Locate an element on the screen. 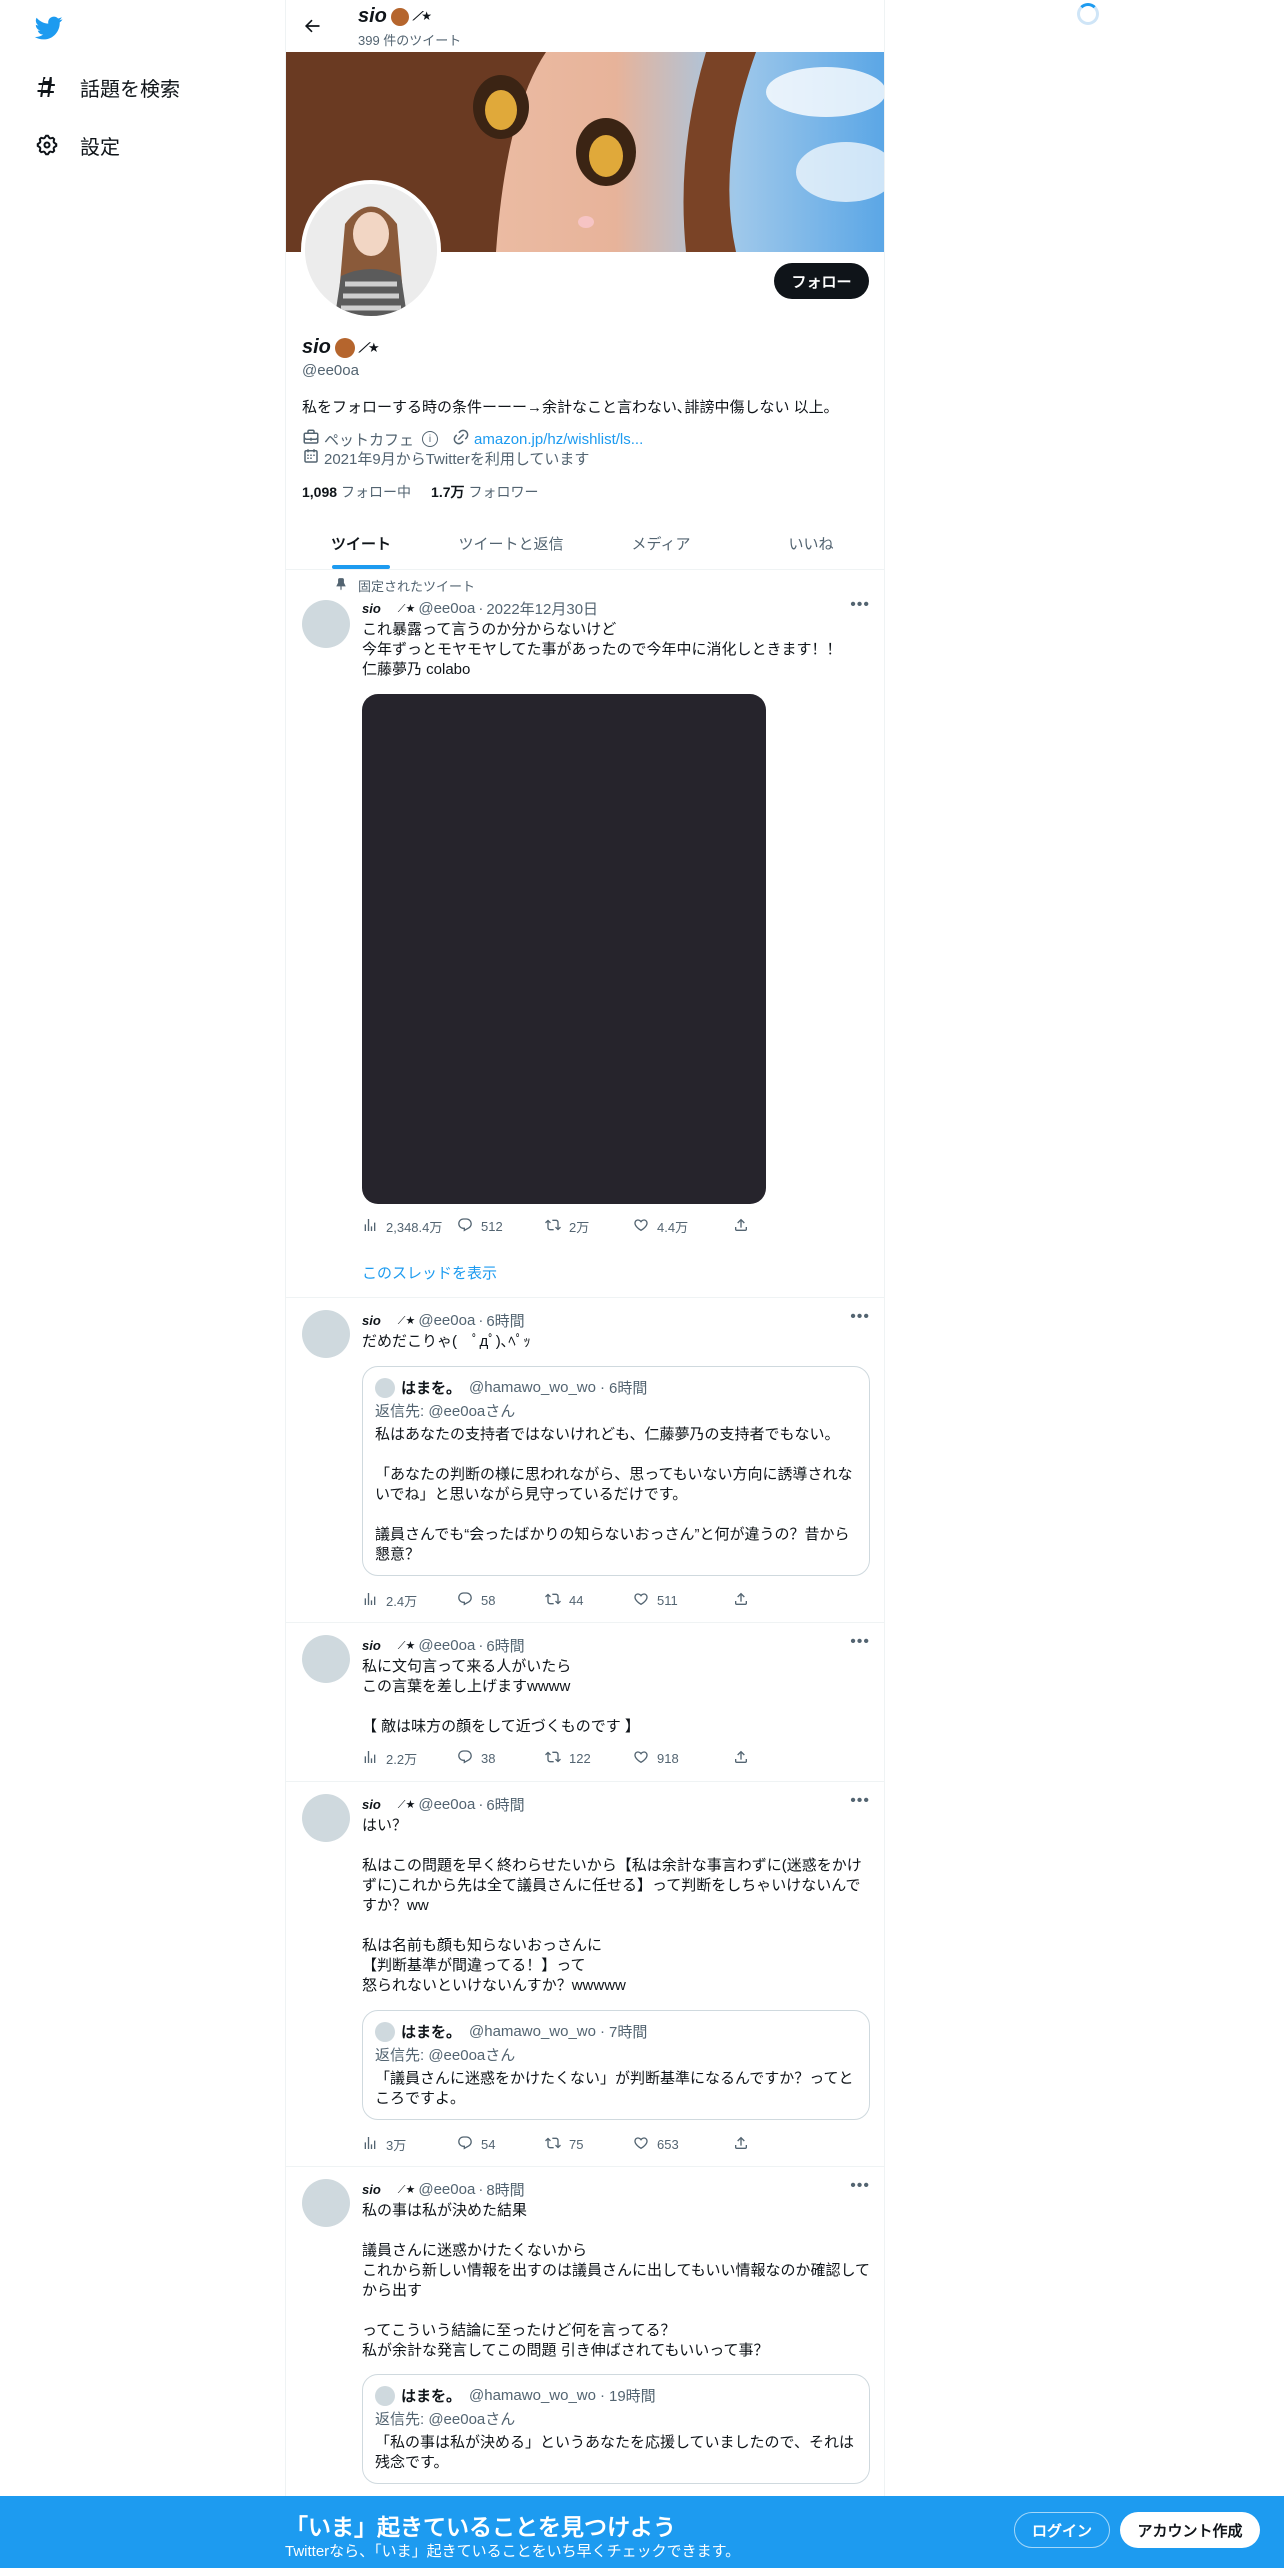 Image resolution: width=1284 pixels, height=2568 pixels. profile-avatar is located at coordinates (371, 250).